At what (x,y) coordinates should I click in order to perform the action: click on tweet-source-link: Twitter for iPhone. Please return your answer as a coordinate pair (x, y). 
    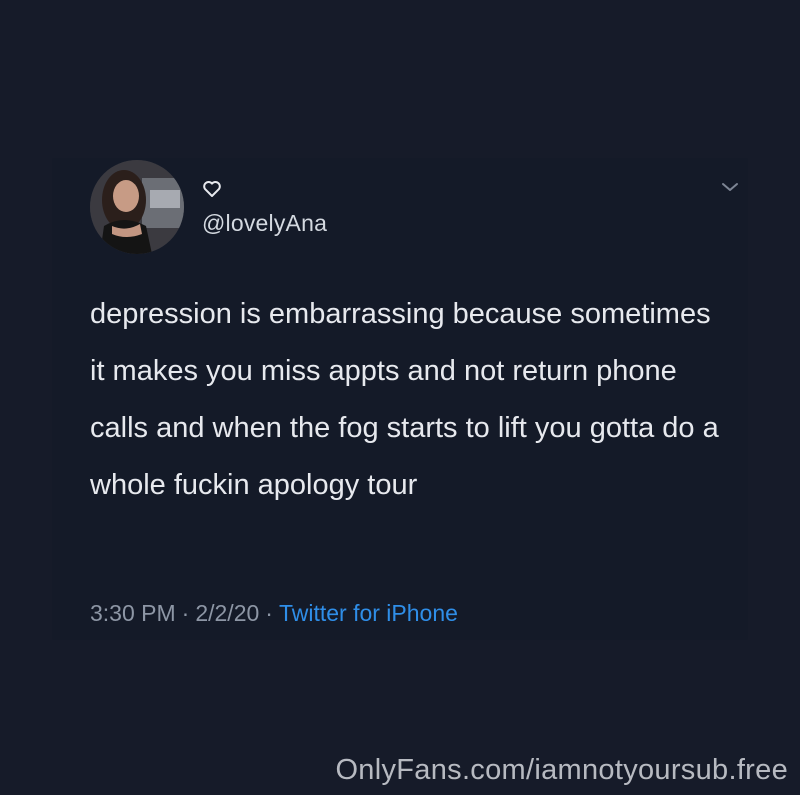
    Looking at the image, I should click on (368, 613).